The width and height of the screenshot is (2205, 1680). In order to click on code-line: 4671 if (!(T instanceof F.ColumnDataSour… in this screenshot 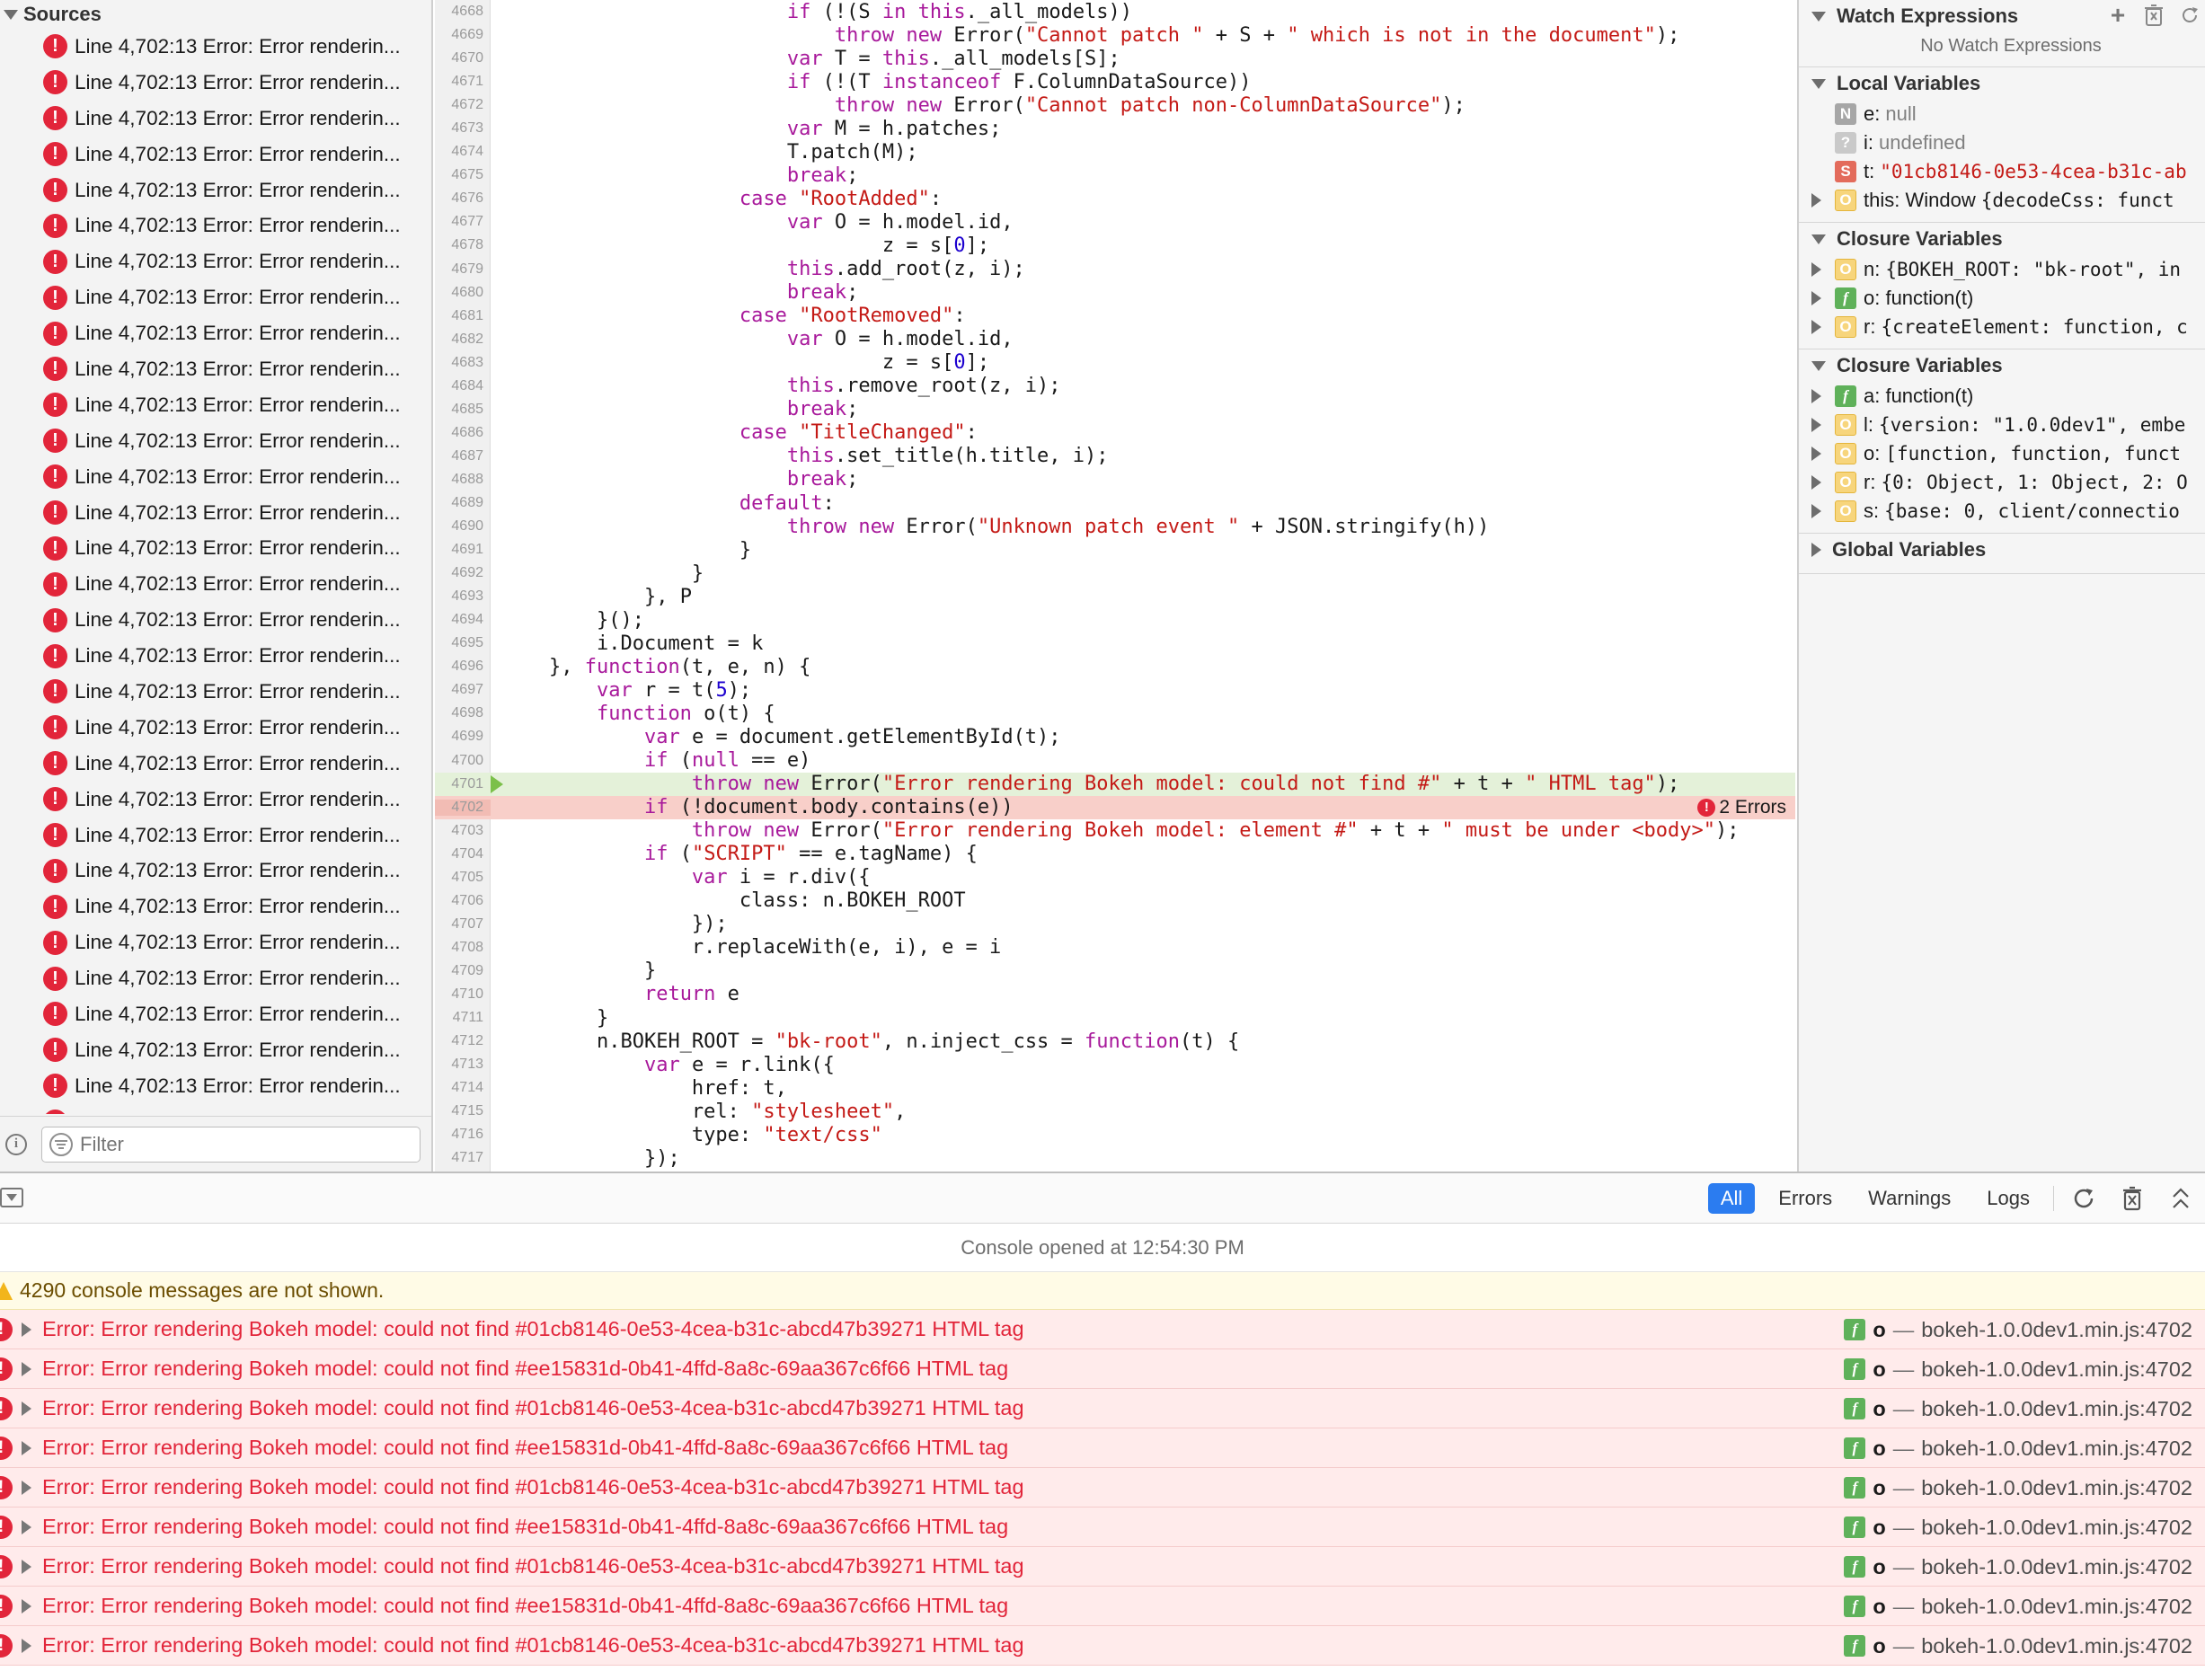, I will do `click(1115, 82)`.